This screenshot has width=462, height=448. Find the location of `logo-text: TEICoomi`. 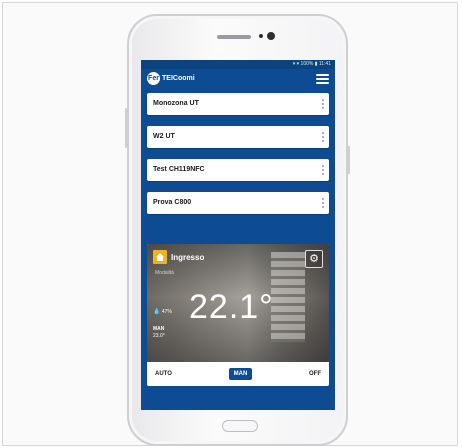

logo-text: TEICoomi is located at coordinates (178, 78).